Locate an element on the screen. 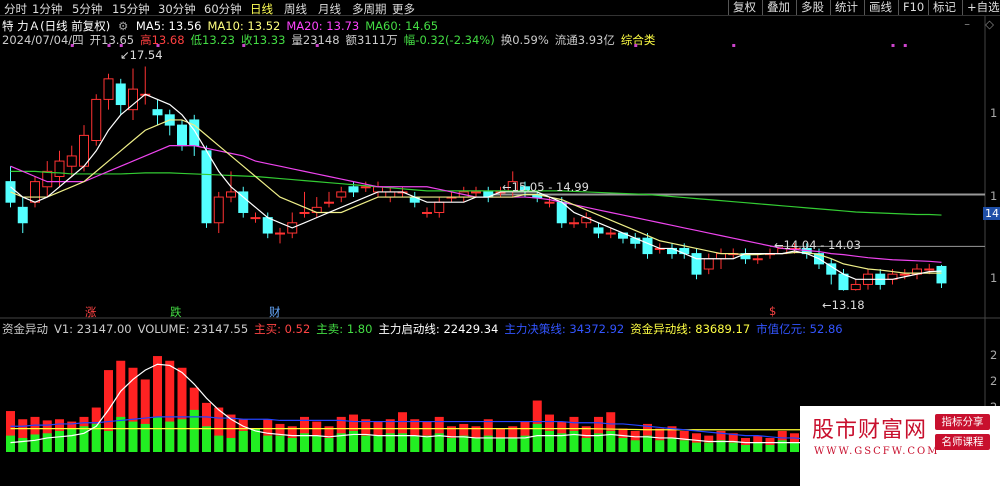 This screenshot has width=1000, height=486. event-marker-down: 跌 is located at coordinates (176, 312).